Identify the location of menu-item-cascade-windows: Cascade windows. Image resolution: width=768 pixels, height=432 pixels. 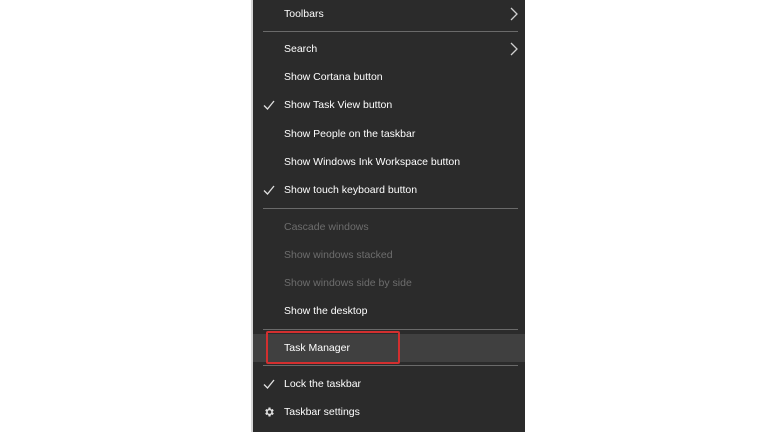
(389, 227).